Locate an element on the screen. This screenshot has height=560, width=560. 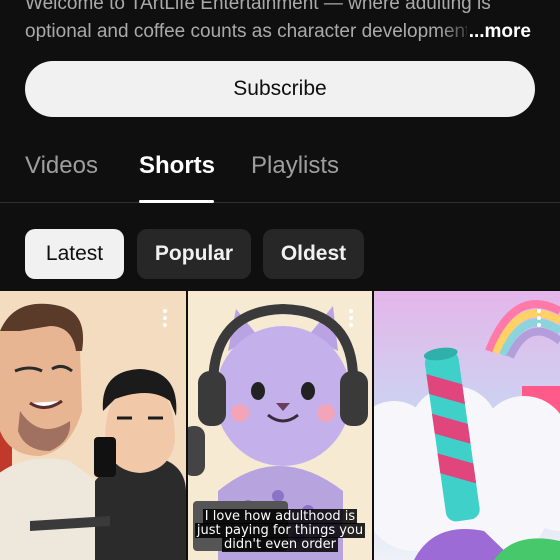
tab-playlists: Playlists is located at coordinates (295, 166).